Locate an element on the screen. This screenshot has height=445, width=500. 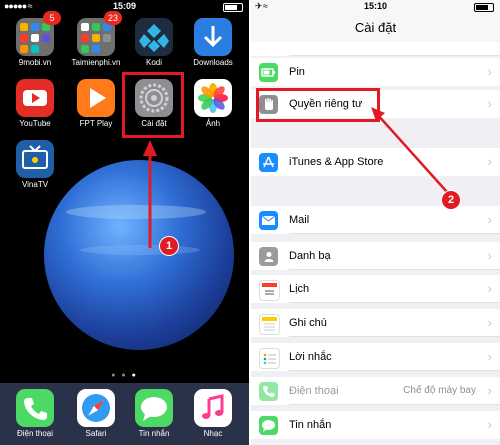
status-bar: ●●●●● ≈ 15:09 is located at coordinates (124, 7).